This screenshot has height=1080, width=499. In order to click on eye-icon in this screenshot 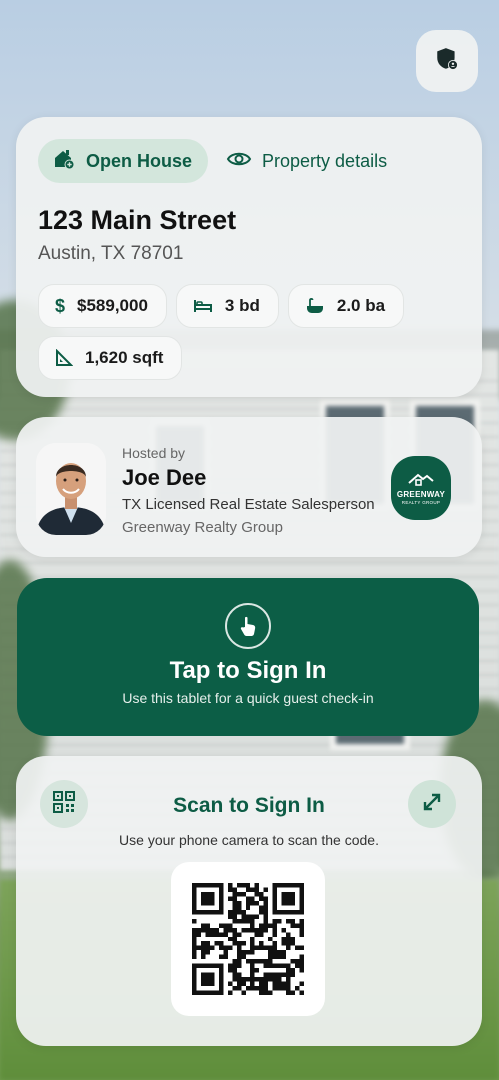, I will do `click(239, 161)`.